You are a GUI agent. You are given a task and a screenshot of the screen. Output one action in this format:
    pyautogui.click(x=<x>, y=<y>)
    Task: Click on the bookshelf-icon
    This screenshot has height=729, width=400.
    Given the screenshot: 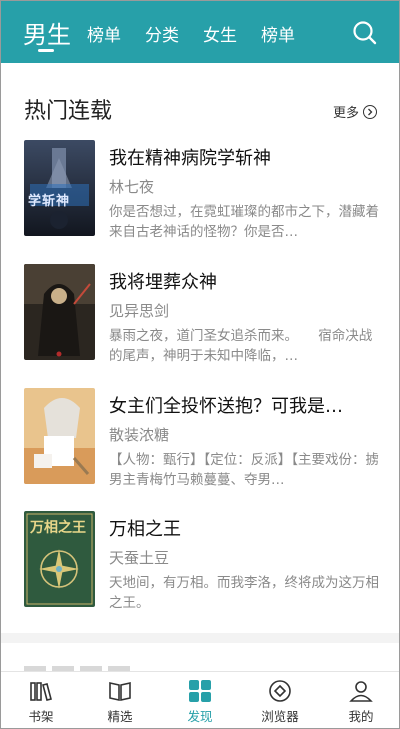 What is the action you would take?
    pyautogui.click(x=41, y=691)
    